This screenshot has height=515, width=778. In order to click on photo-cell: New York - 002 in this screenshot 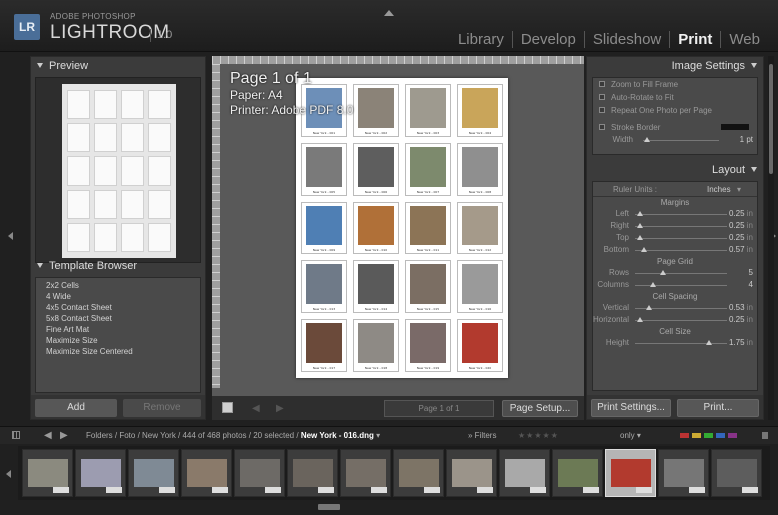, I will do `click(376, 110)`.